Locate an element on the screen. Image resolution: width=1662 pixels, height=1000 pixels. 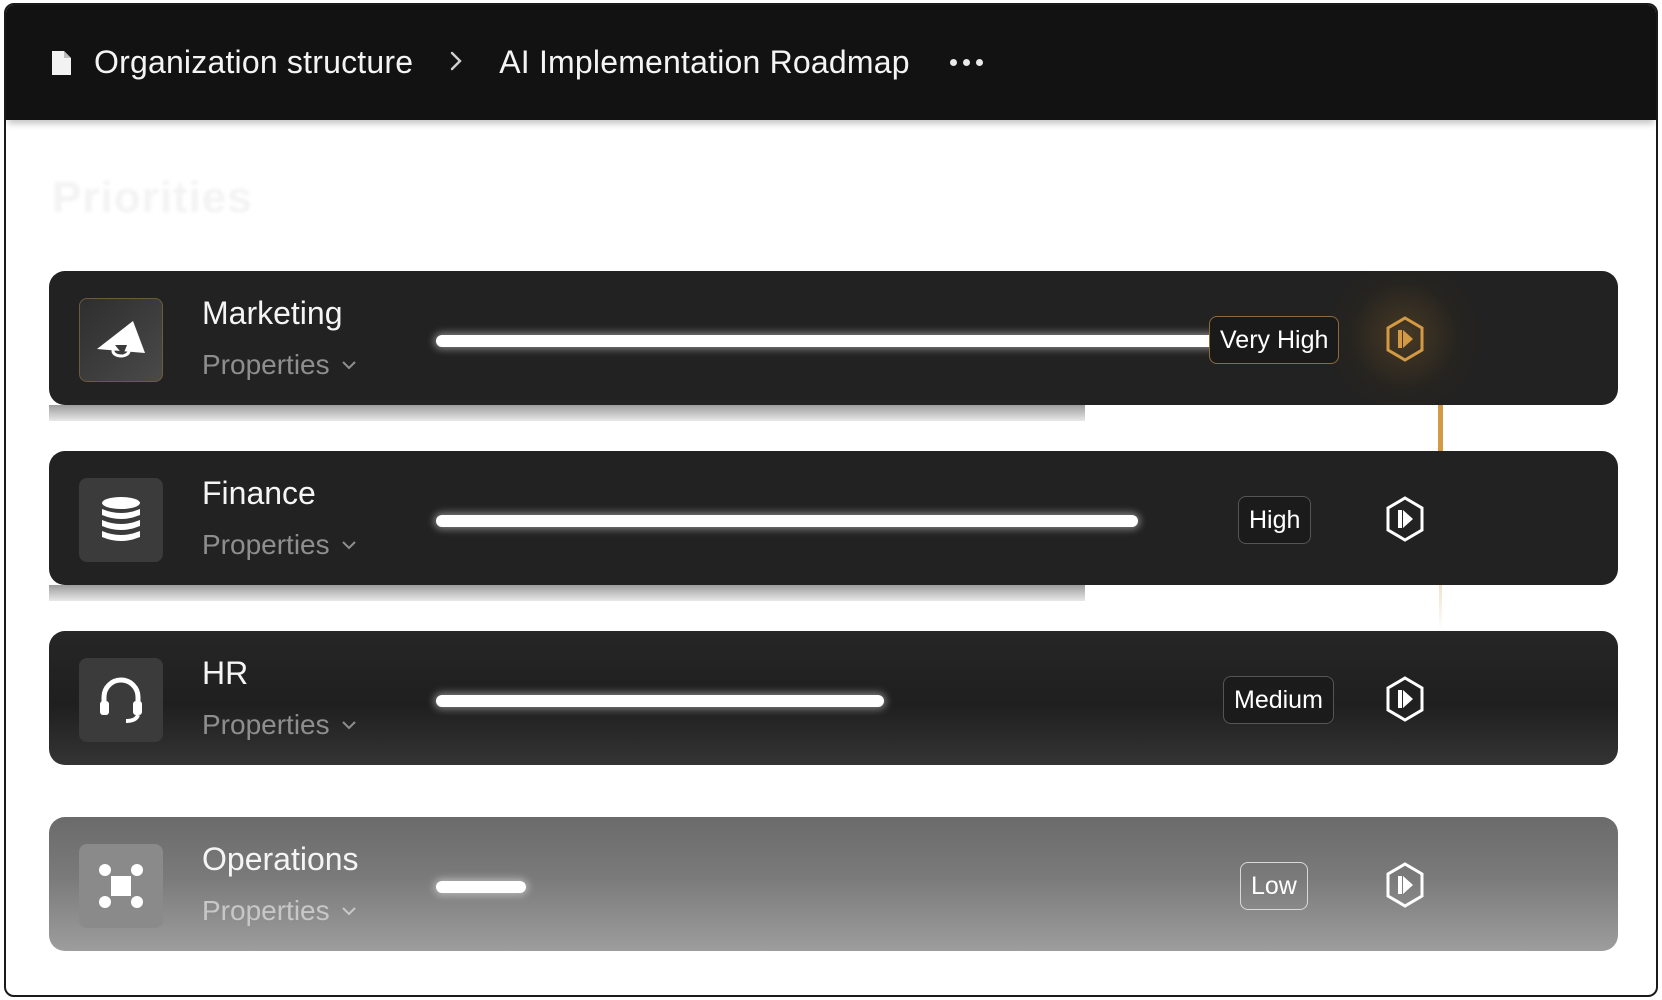
operations-nodes-icon is located at coordinates (121, 886).